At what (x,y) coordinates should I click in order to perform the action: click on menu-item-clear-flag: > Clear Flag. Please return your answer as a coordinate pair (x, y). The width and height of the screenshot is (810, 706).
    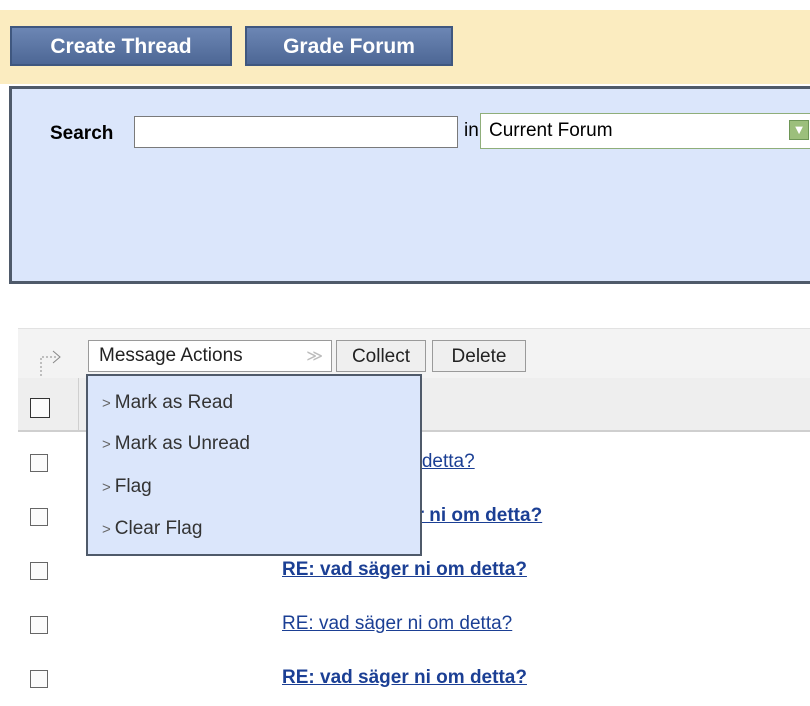
    Looking at the image, I should click on (152, 529).